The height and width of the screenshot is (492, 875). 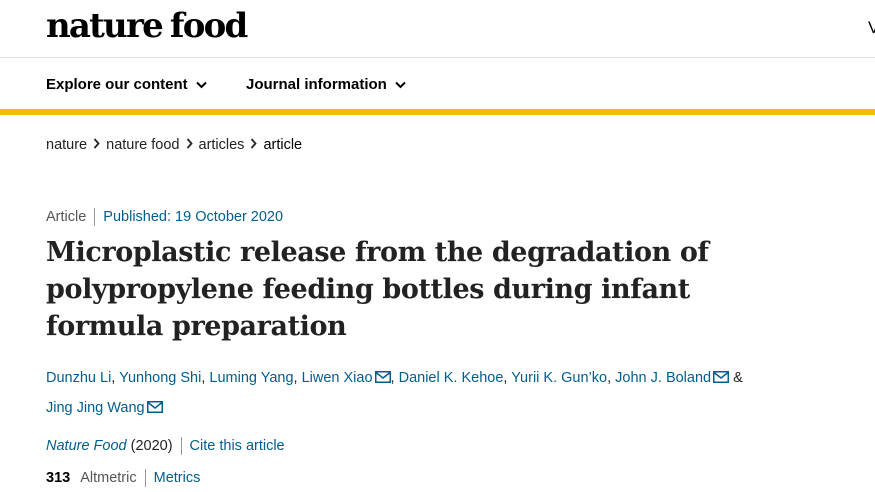 I want to click on title-line: formula preparation, so click(x=196, y=326).